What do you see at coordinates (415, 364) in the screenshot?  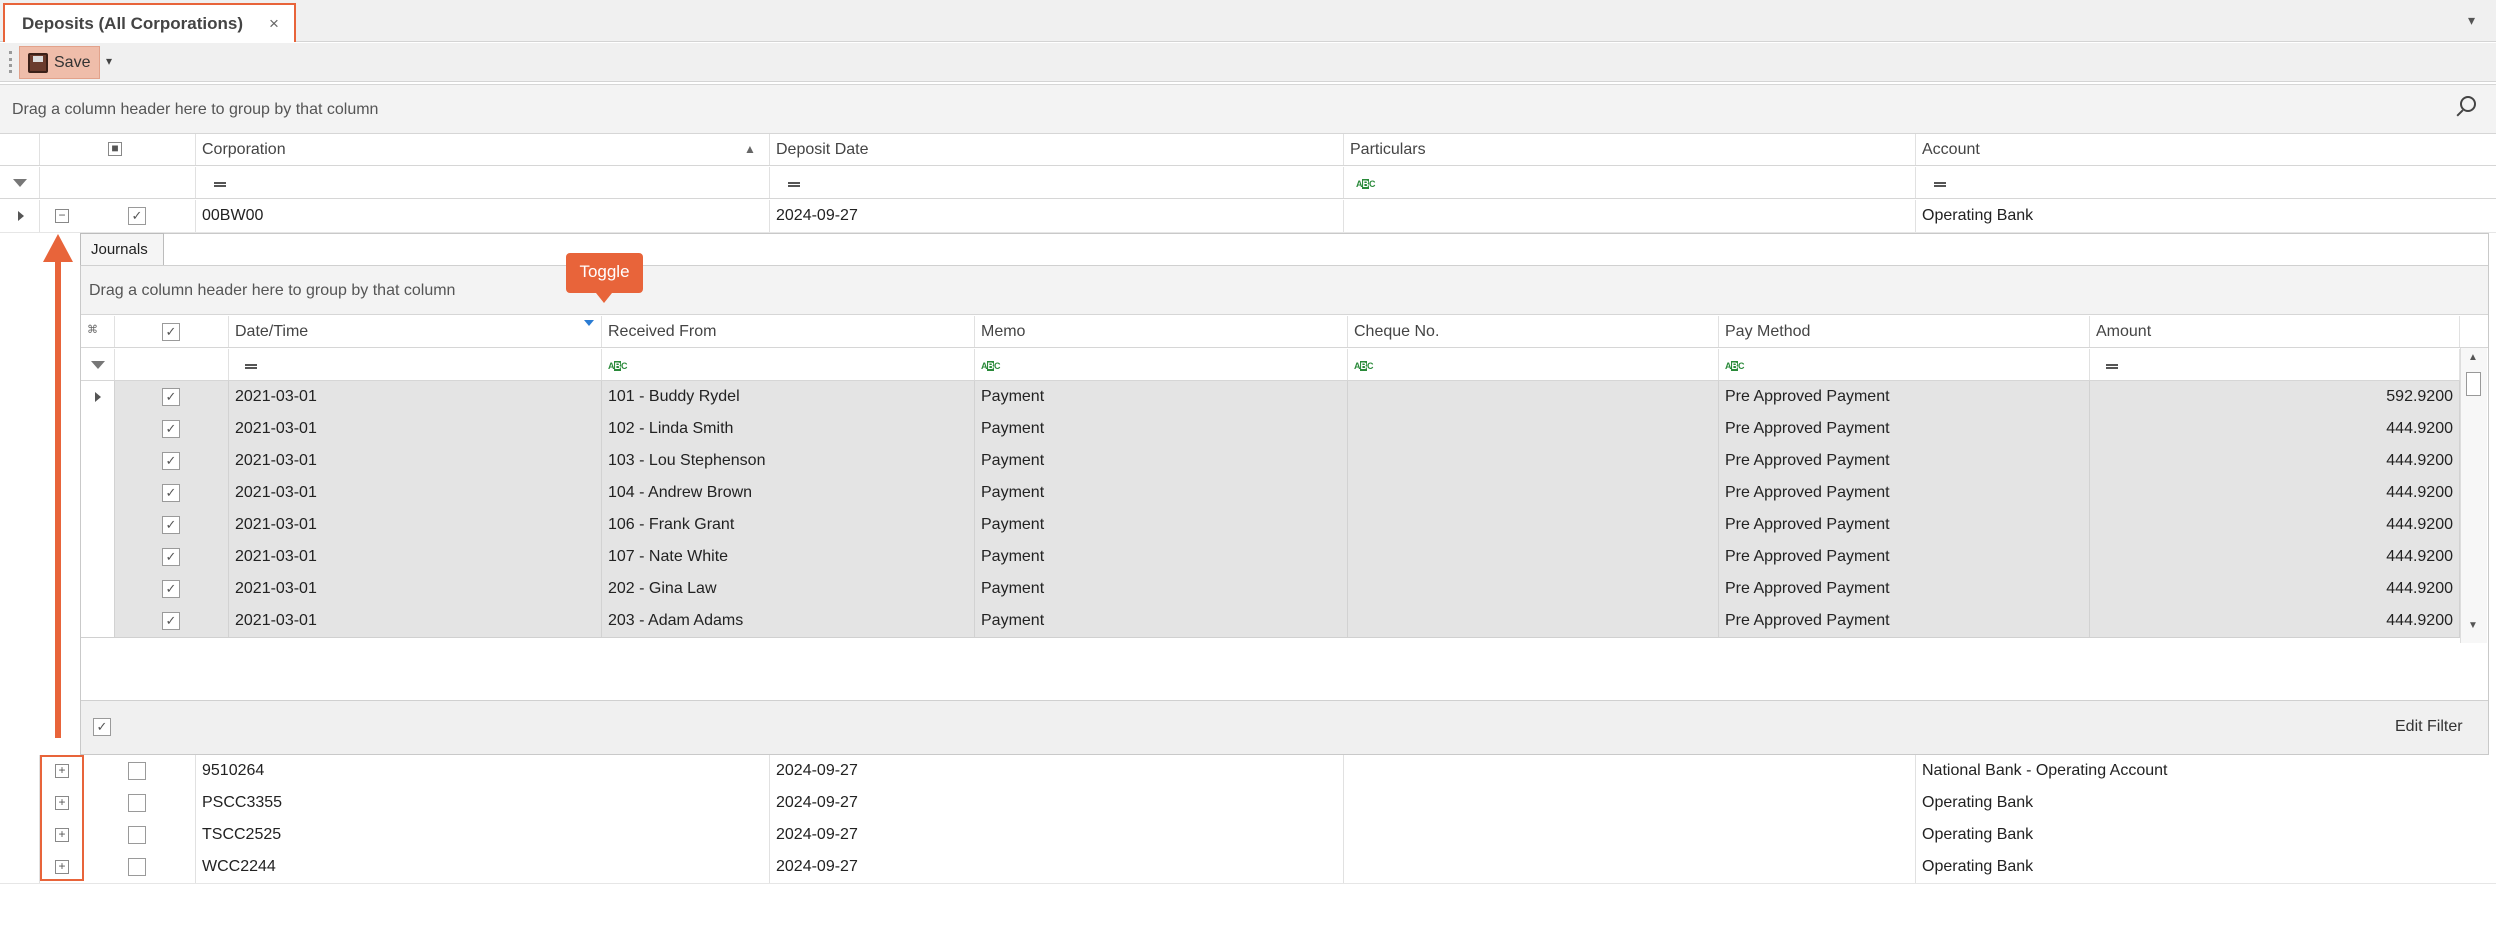 I see `filter-cell-date-time` at bounding box center [415, 364].